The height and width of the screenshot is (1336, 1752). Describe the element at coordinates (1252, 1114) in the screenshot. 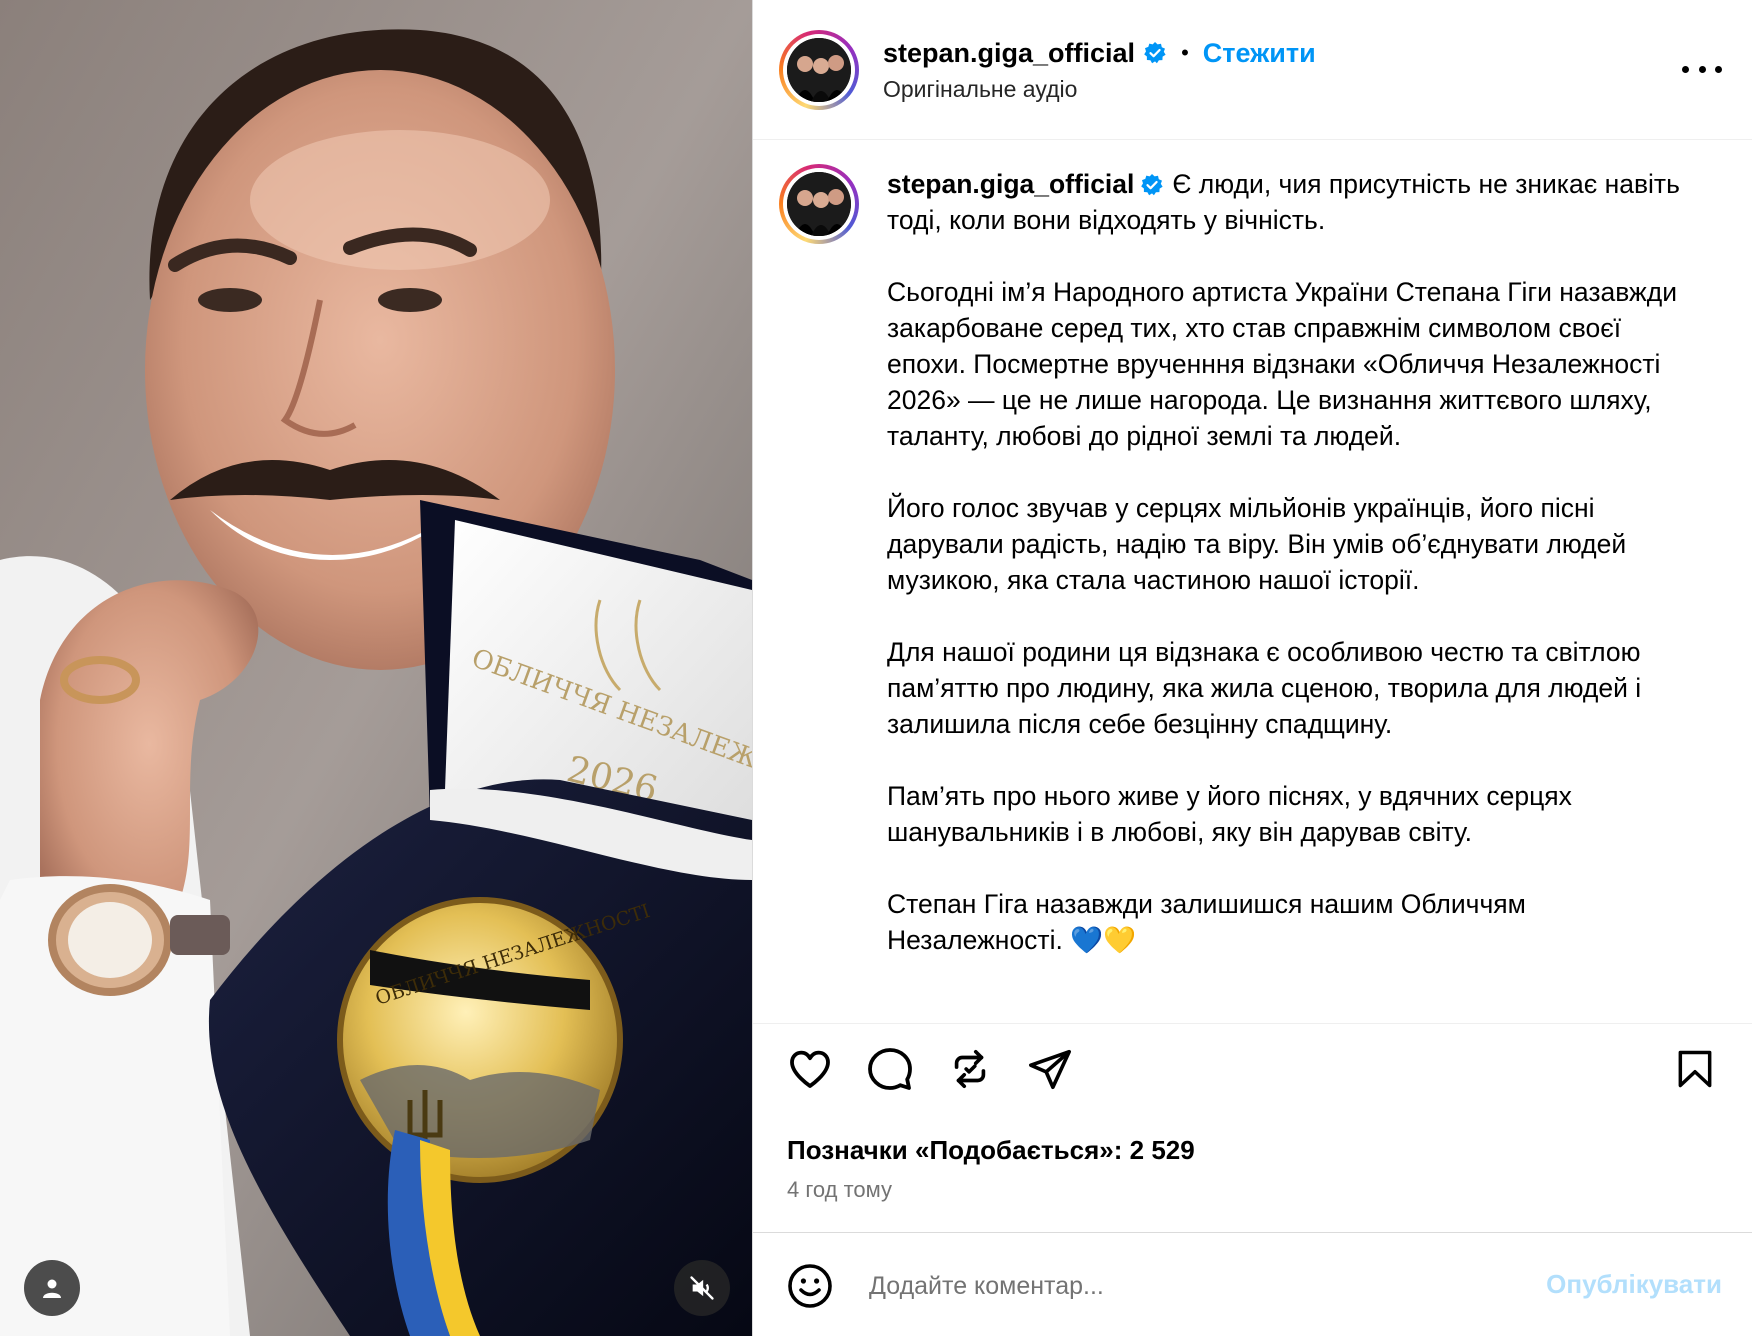

I see `post-actions: Позначки «Подобається»: 2 529 4 год тому` at that location.